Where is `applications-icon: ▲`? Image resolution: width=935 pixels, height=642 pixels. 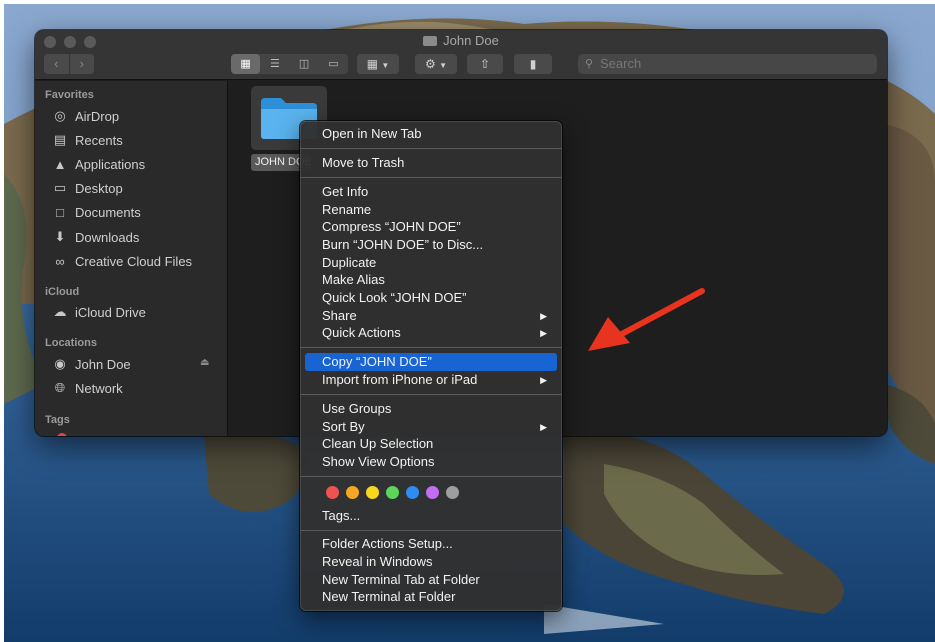 applications-icon: ▲ is located at coordinates (60, 164).